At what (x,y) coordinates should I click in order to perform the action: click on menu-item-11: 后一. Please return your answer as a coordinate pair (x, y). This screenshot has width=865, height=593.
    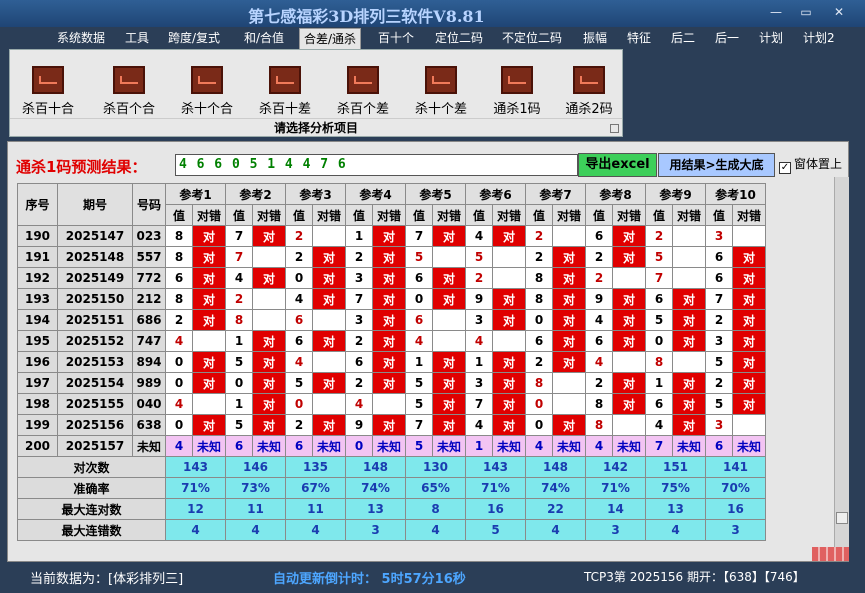
    Looking at the image, I should click on (727, 39).